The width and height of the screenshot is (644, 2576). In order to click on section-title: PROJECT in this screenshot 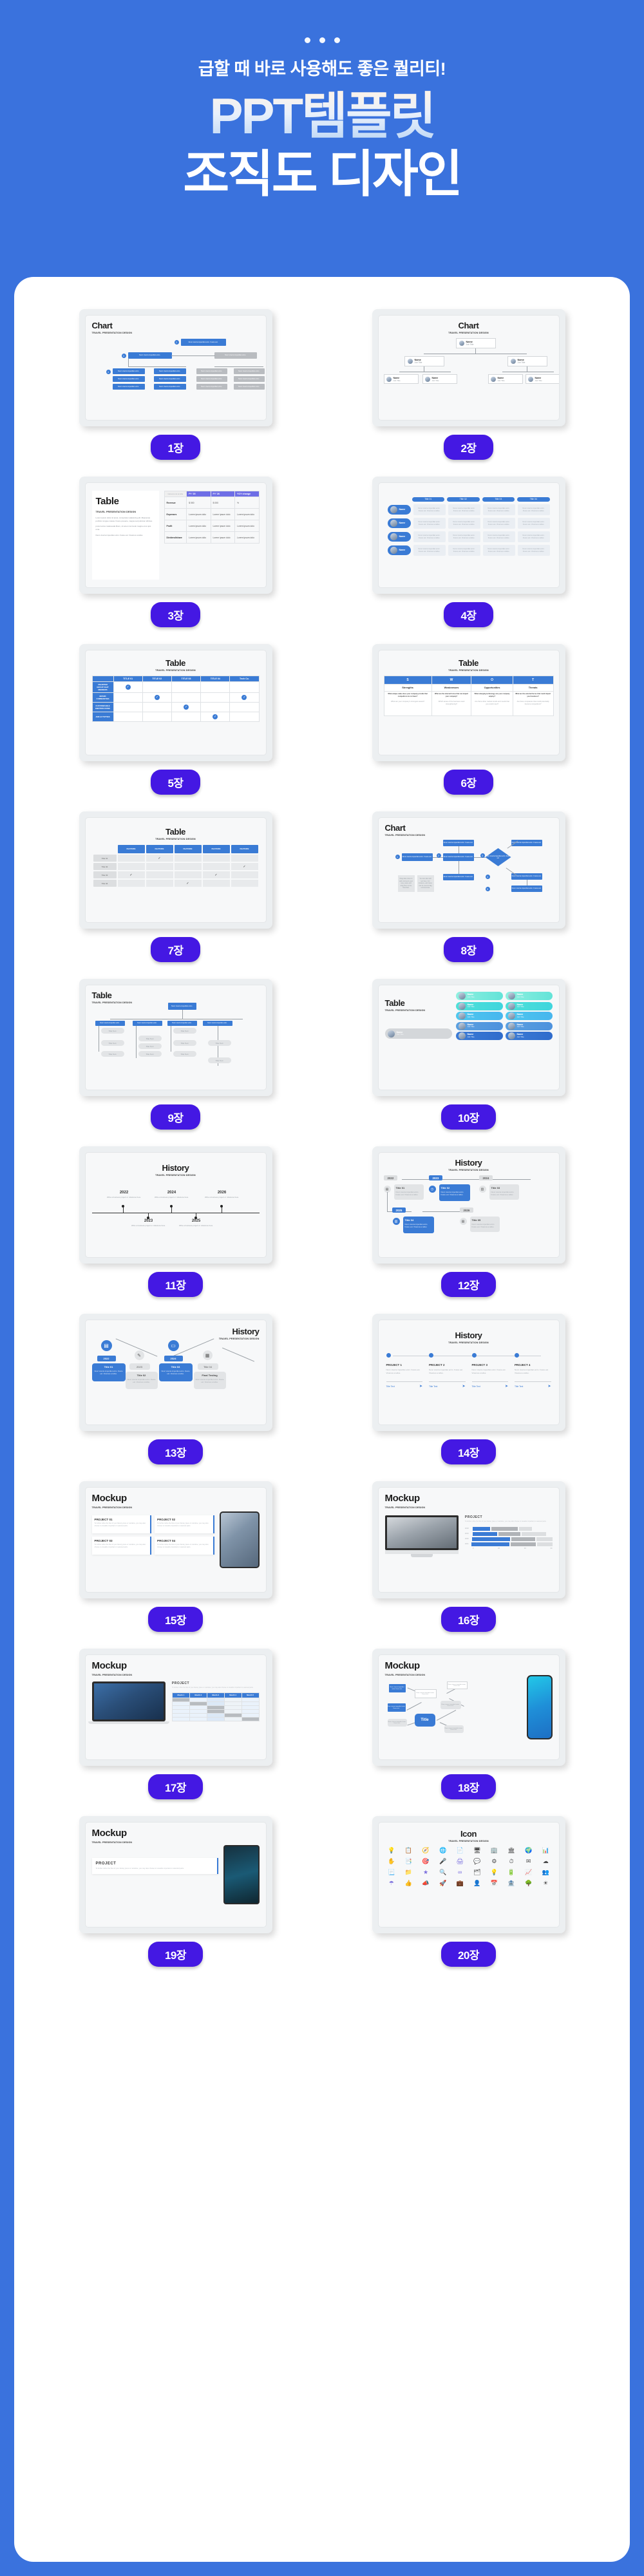, I will do `click(181, 1683)`.